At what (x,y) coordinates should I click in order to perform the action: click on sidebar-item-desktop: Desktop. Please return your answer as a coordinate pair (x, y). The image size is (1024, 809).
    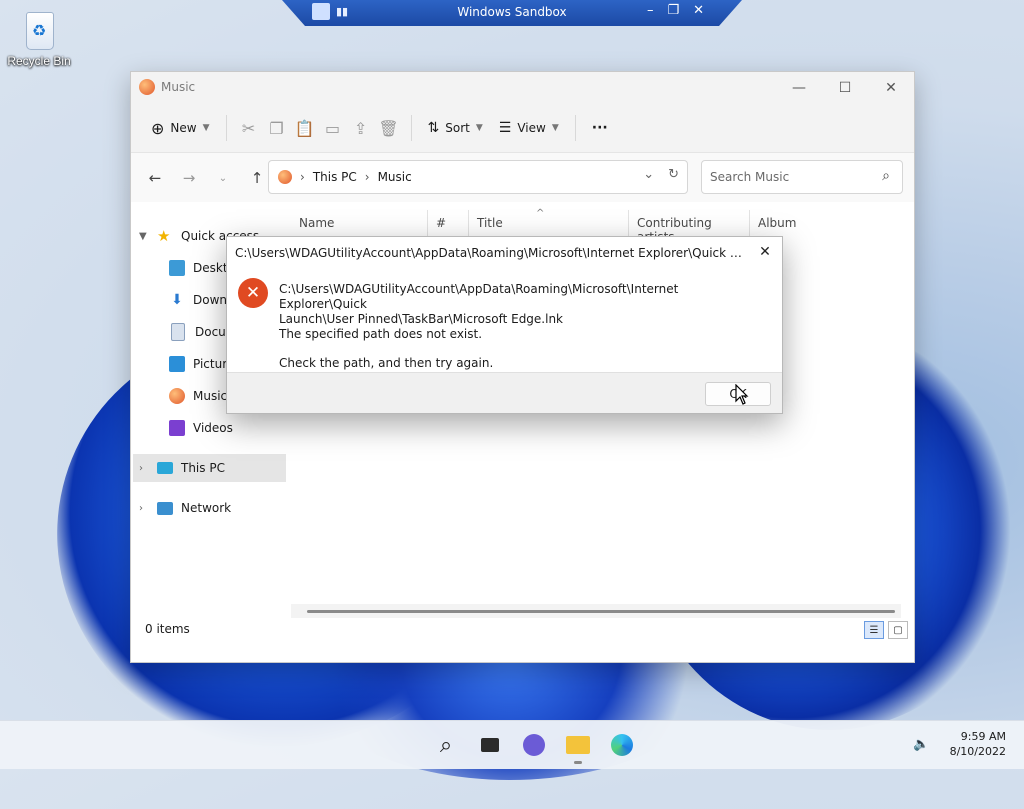
    Looking at the image, I should click on (197, 268).